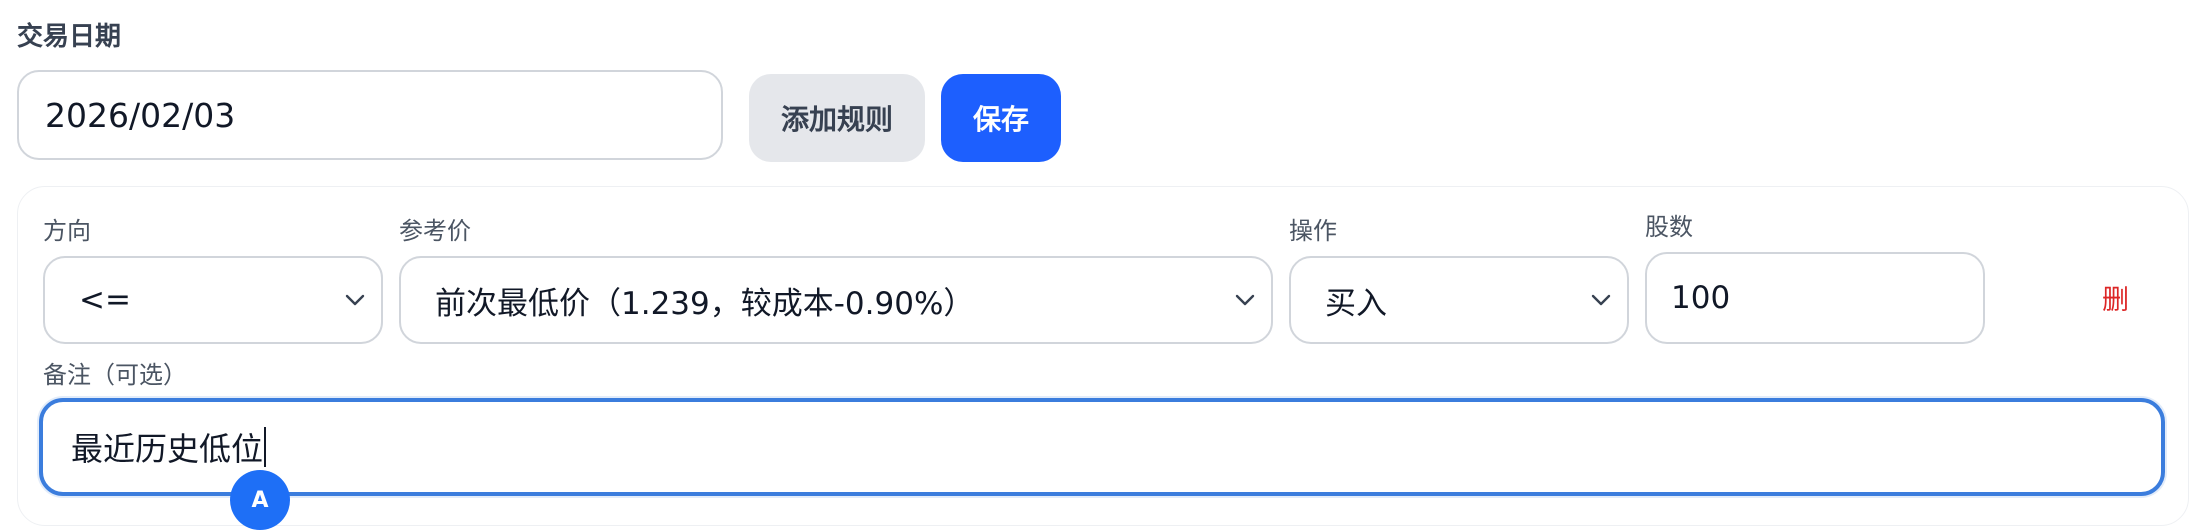  What do you see at coordinates (2115, 301) in the screenshot?
I see `delete-rule-button: 删` at bounding box center [2115, 301].